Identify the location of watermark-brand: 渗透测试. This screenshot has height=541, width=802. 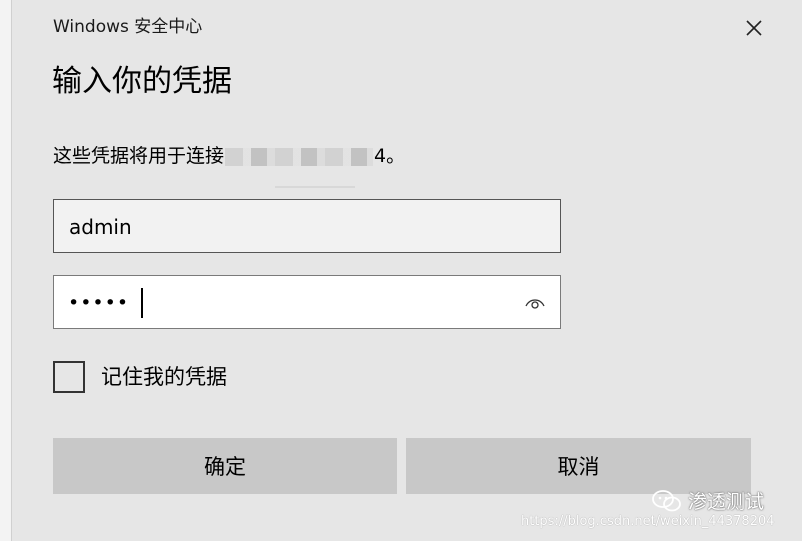
(708, 500).